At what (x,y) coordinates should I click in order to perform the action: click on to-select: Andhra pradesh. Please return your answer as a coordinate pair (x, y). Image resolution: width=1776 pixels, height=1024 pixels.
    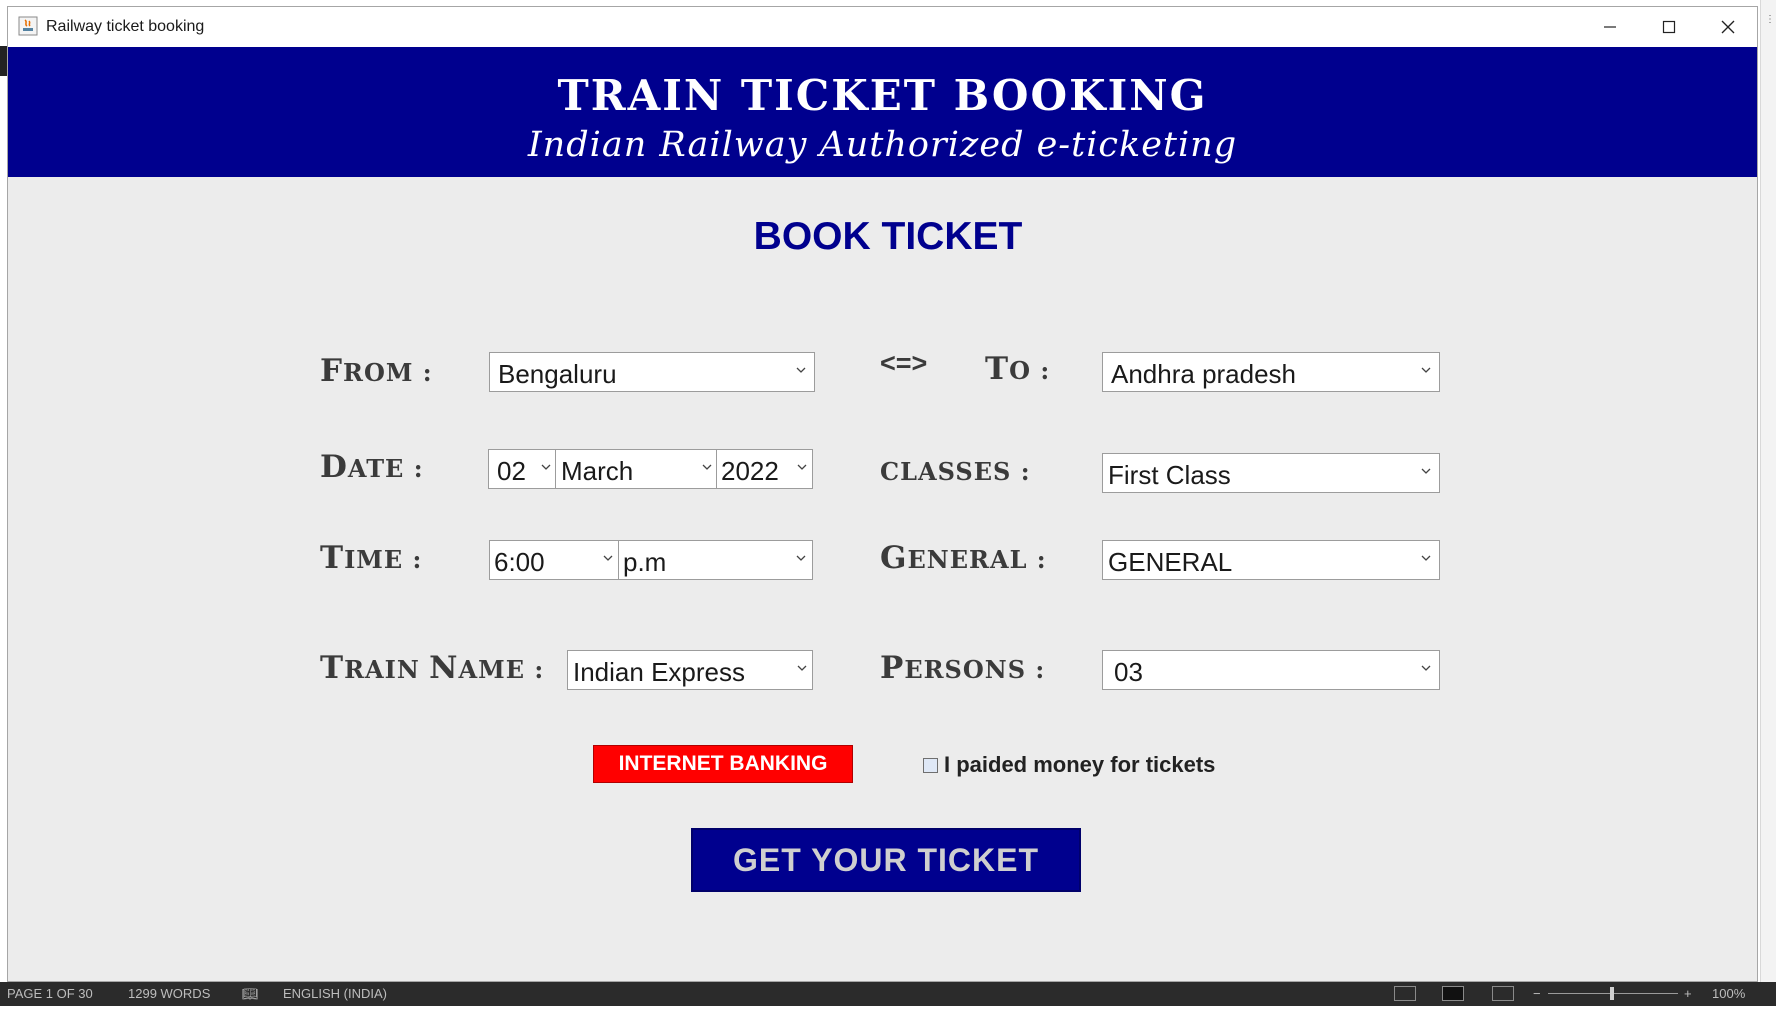
    Looking at the image, I should click on (1271, 372).